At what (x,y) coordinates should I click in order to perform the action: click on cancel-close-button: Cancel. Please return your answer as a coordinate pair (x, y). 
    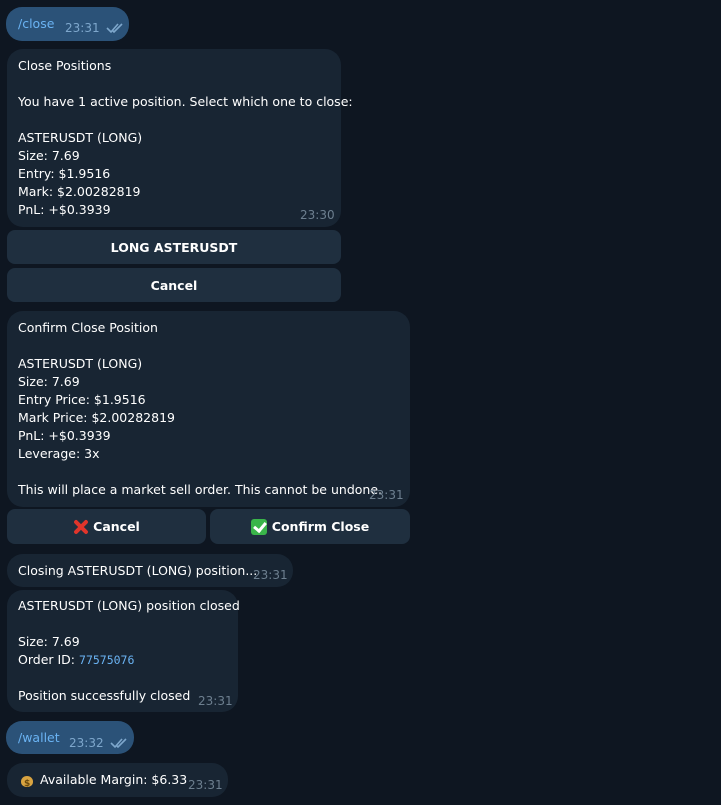
    Looking at the image, I should click on (106, 526).